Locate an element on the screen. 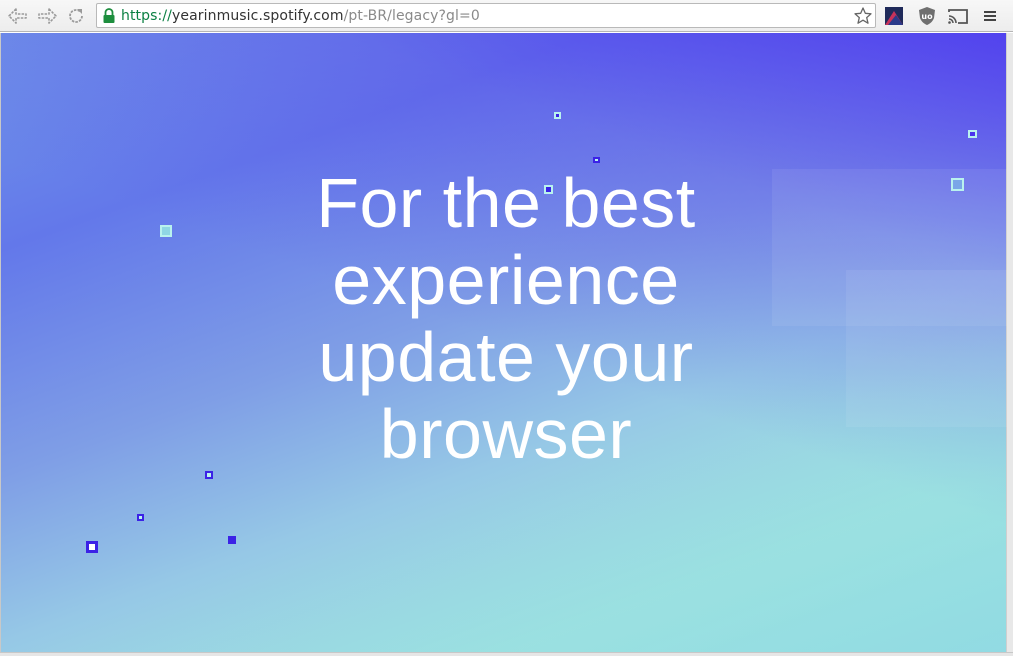 The width and height of the screenshot is (1013, 656). menu-button is located at coordinates (990, 16).